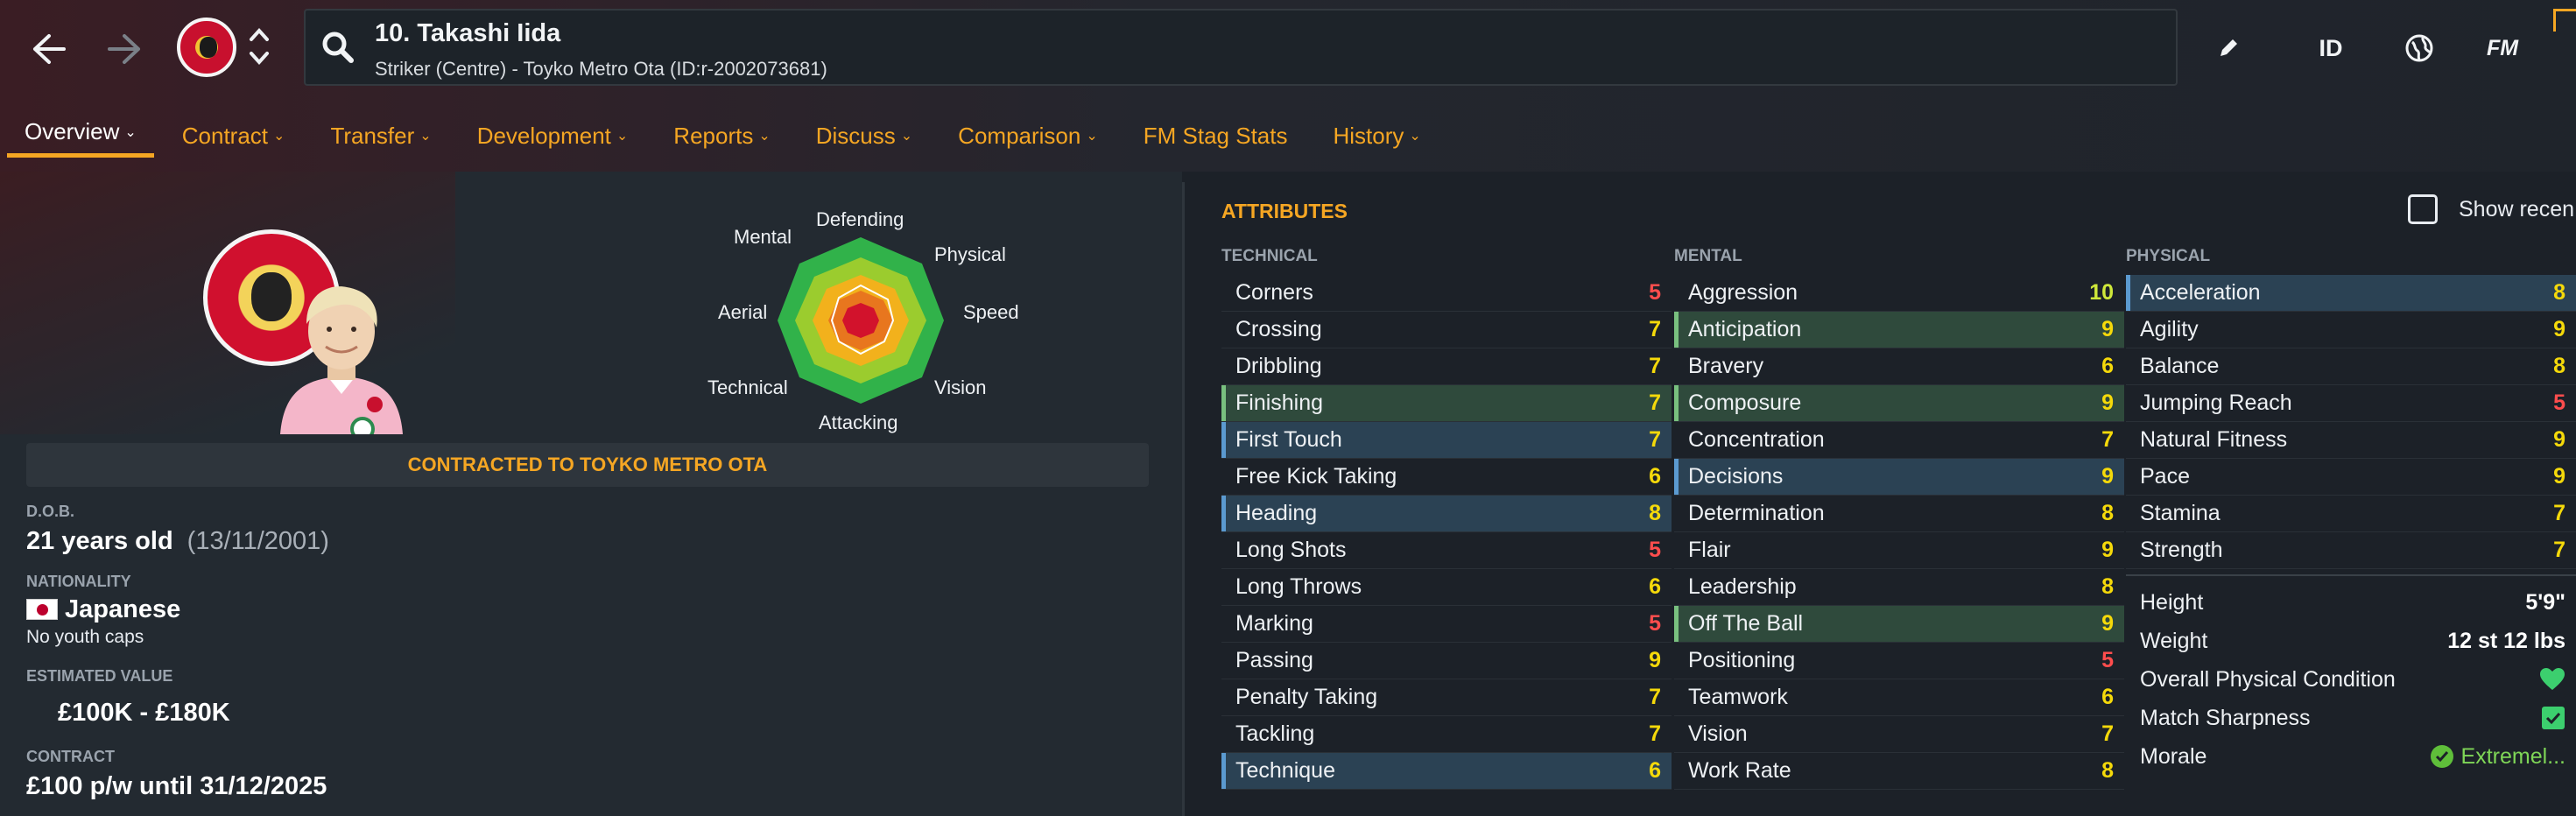 Image resolution: width=2576 pixels, height=816 pixels. I want to click on tab-label: History, so click(1368, 135).